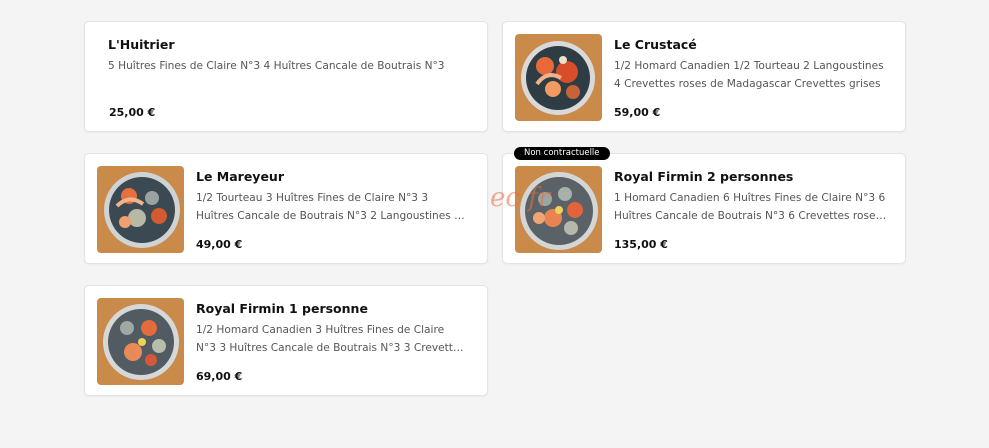  What do you see at coordinates (219, 376) in the screenshot?
I see `product-price: 69,00 €` at bounding box center [219, 376].